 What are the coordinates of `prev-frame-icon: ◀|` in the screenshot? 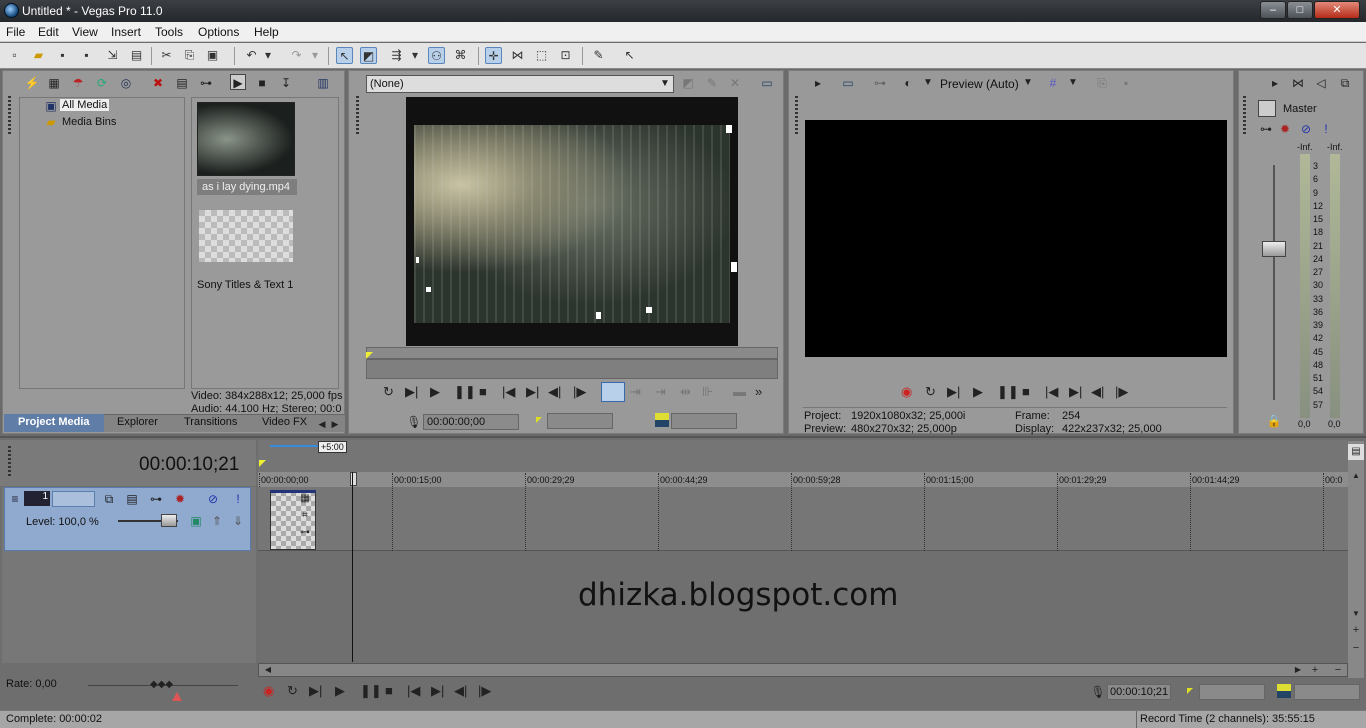 It's located at (554, 392).